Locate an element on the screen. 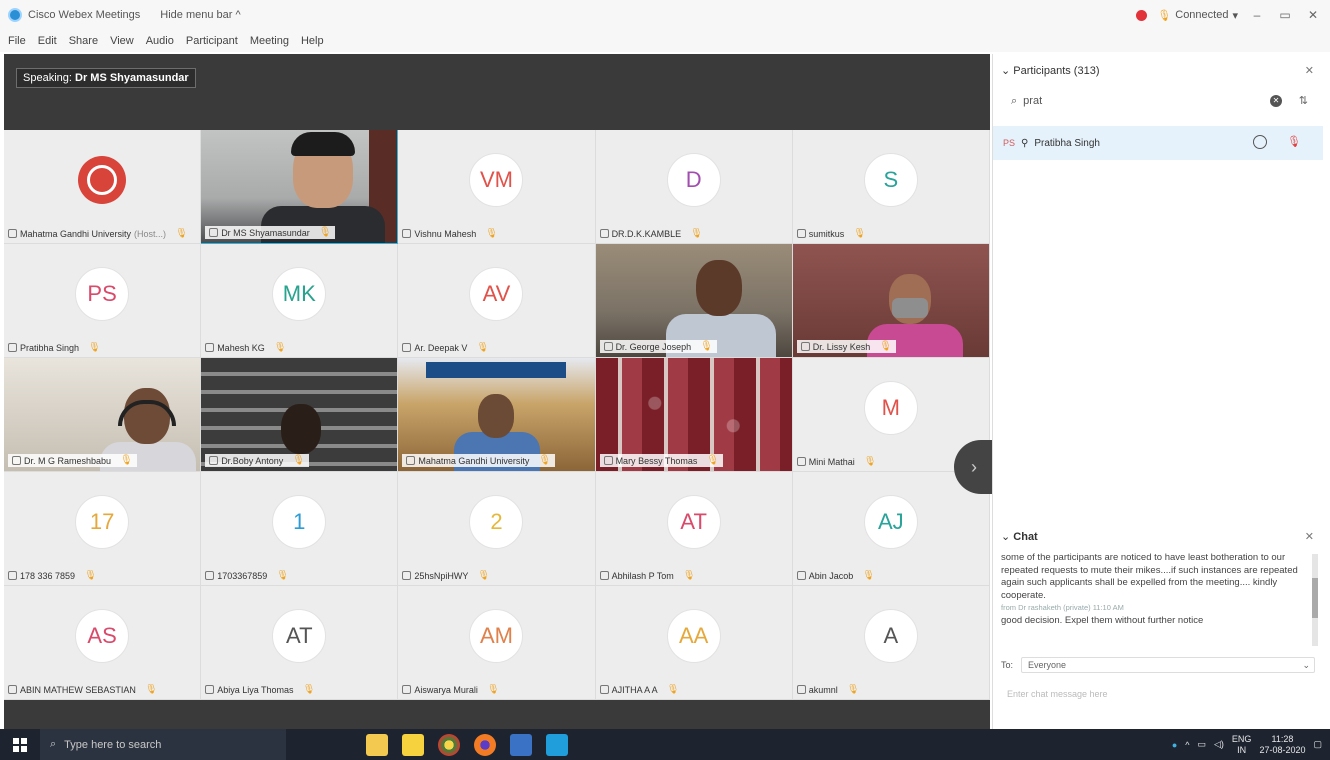  participant-label: Mini Mathai 🎙 is located at coordinates (836, 461).